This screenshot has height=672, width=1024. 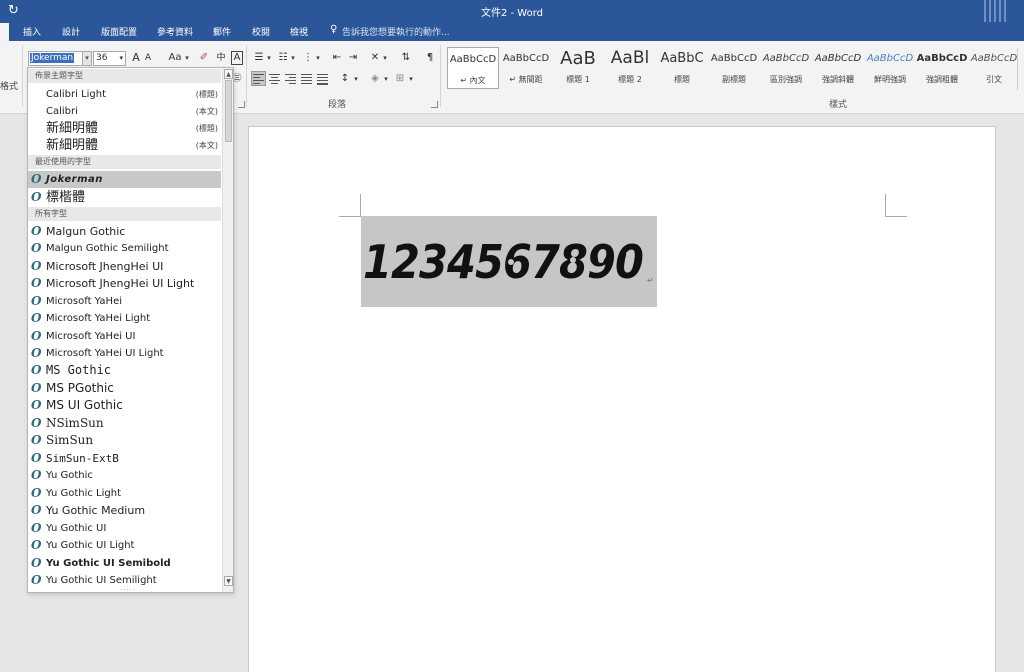 I want to click on scroll-thumb, so click(x=228, y=111).